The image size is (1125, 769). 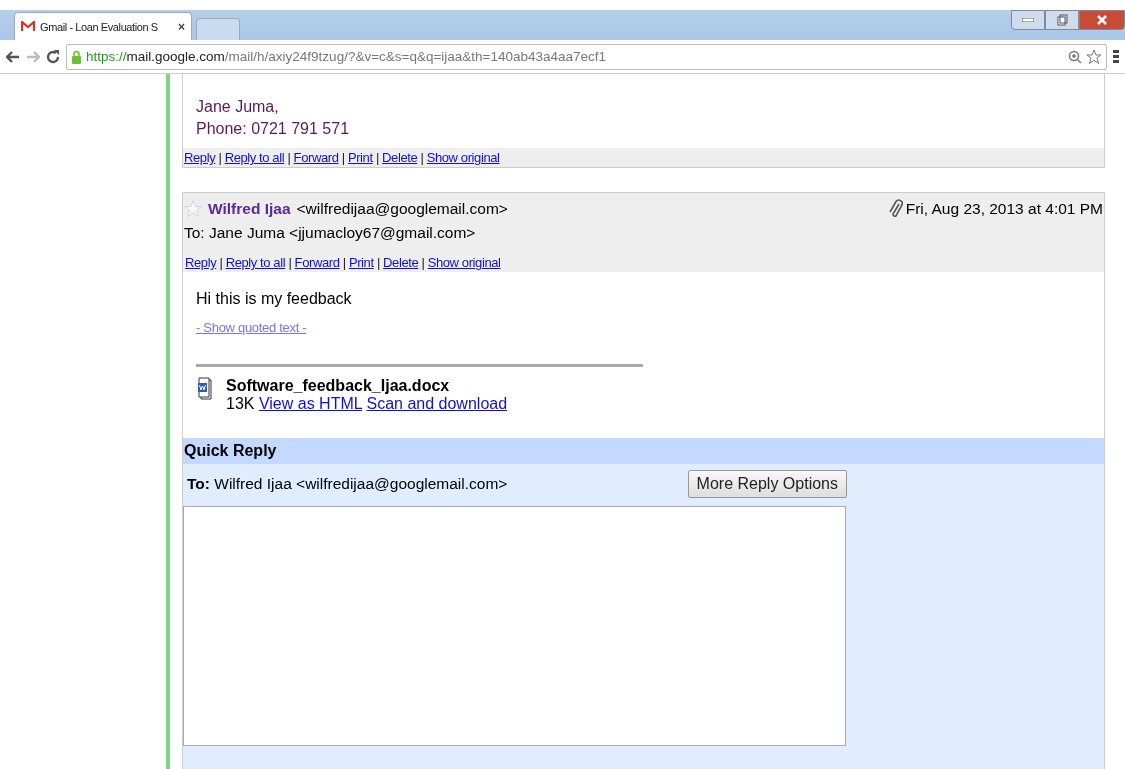 I want to click on tab-title: Gmail - Loan Evaluation S, so click(x=99, y=26).